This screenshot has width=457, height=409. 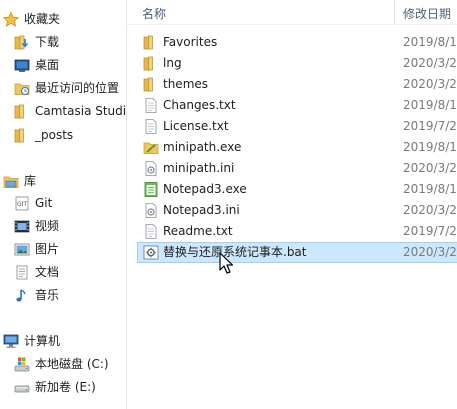 What do you see at coordinates (22, 88) in the screenshot?
I see `recent-places-icon` at bounding box center [22, 88].